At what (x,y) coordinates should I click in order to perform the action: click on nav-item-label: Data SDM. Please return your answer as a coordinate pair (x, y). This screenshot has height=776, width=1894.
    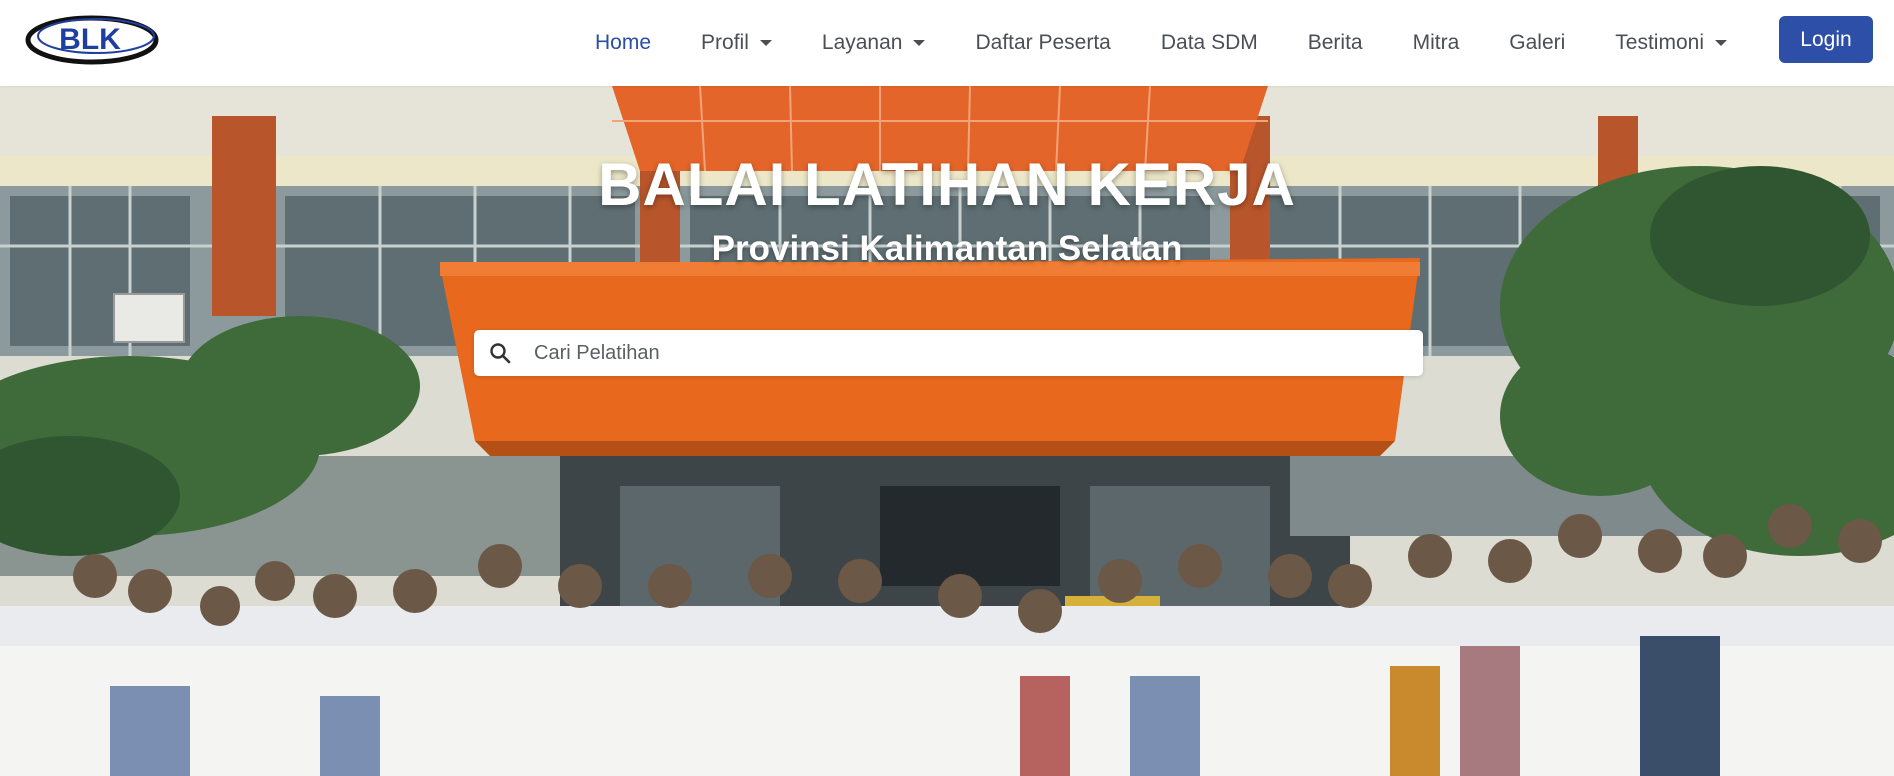
    Looking at the image, I should click on (1209, 42).